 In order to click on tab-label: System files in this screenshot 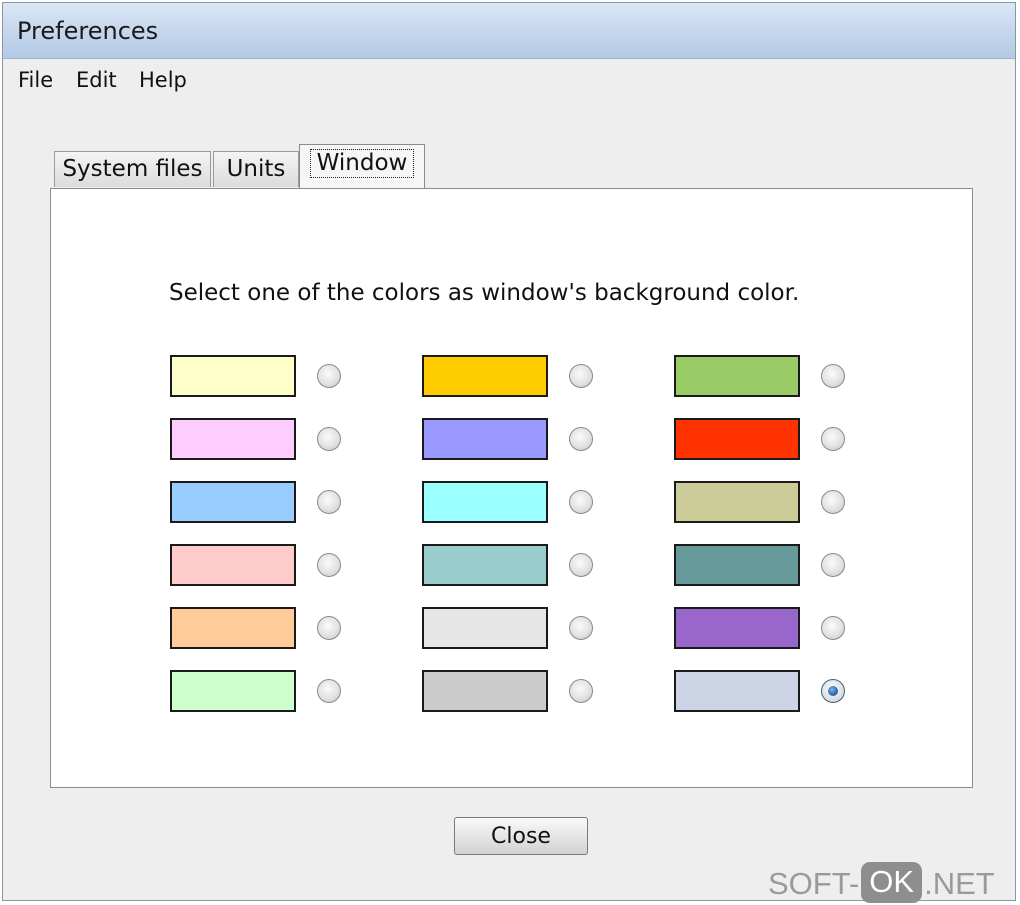, I will do `click(132, 169)`.